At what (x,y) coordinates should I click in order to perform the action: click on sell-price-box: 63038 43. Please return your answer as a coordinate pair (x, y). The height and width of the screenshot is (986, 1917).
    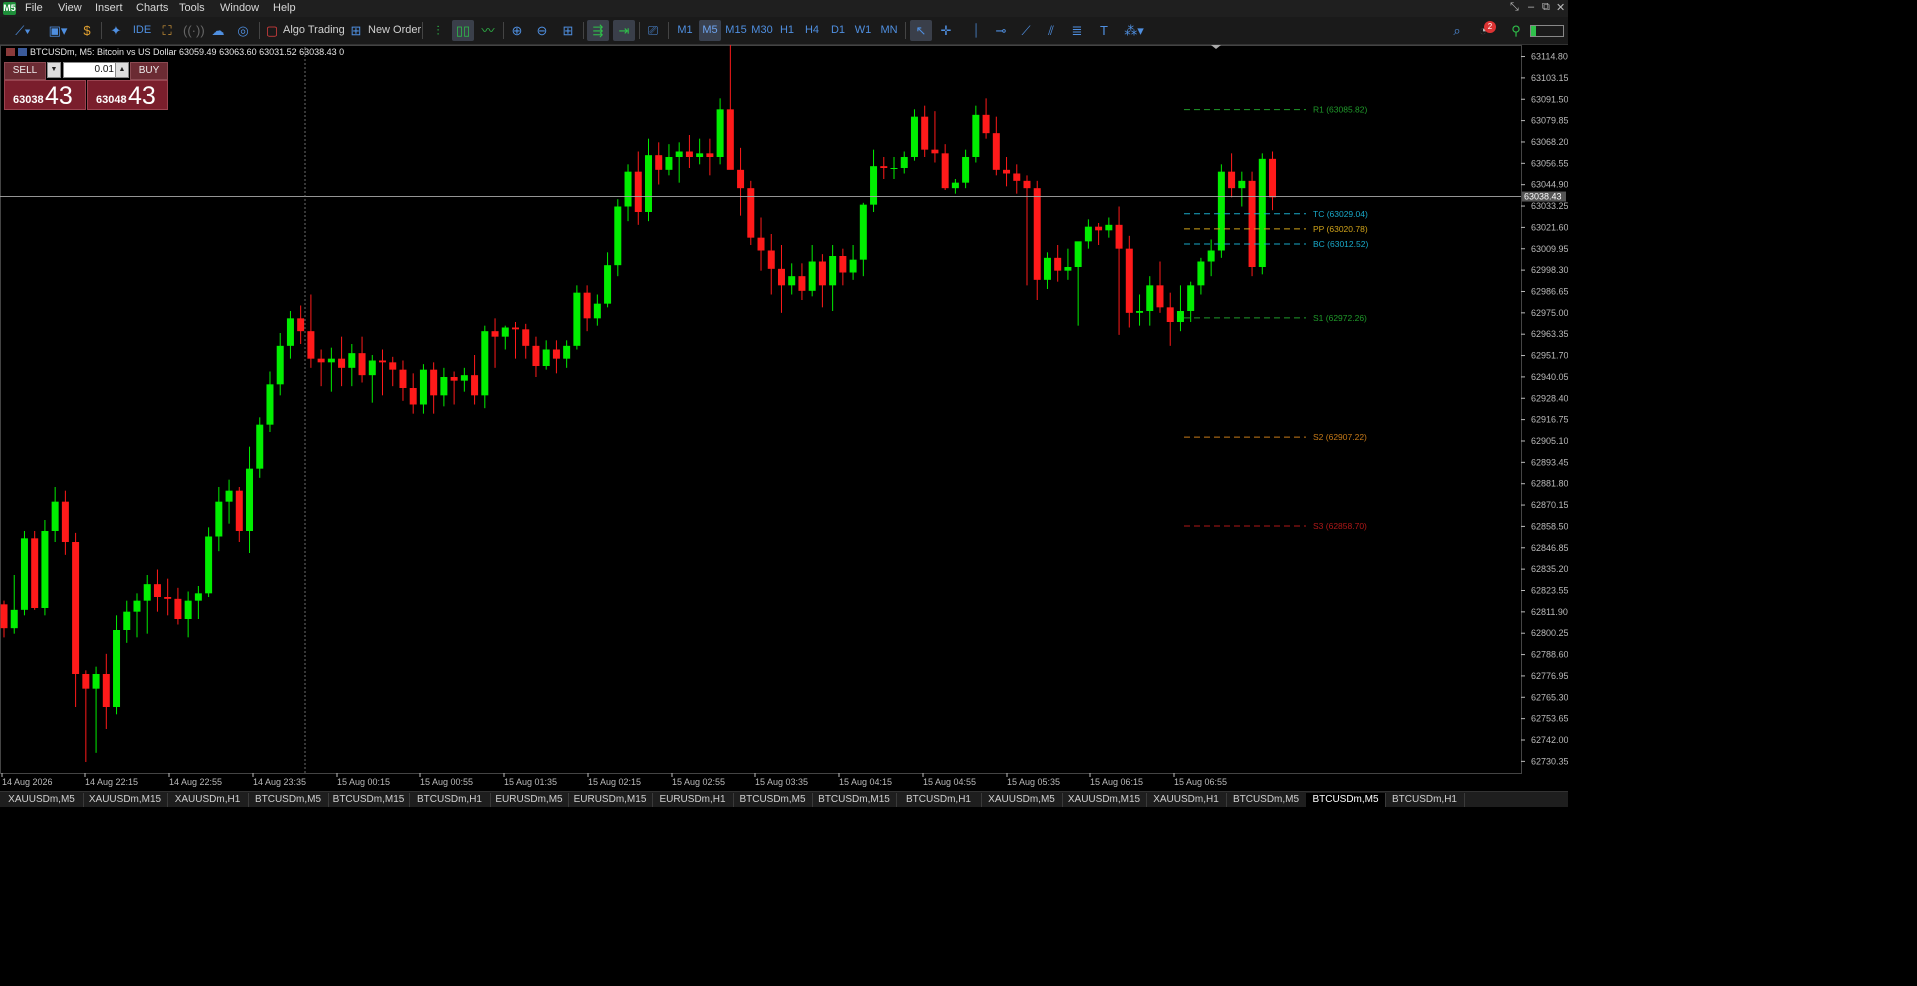
    Looking at the image, I should click on (45, 95).